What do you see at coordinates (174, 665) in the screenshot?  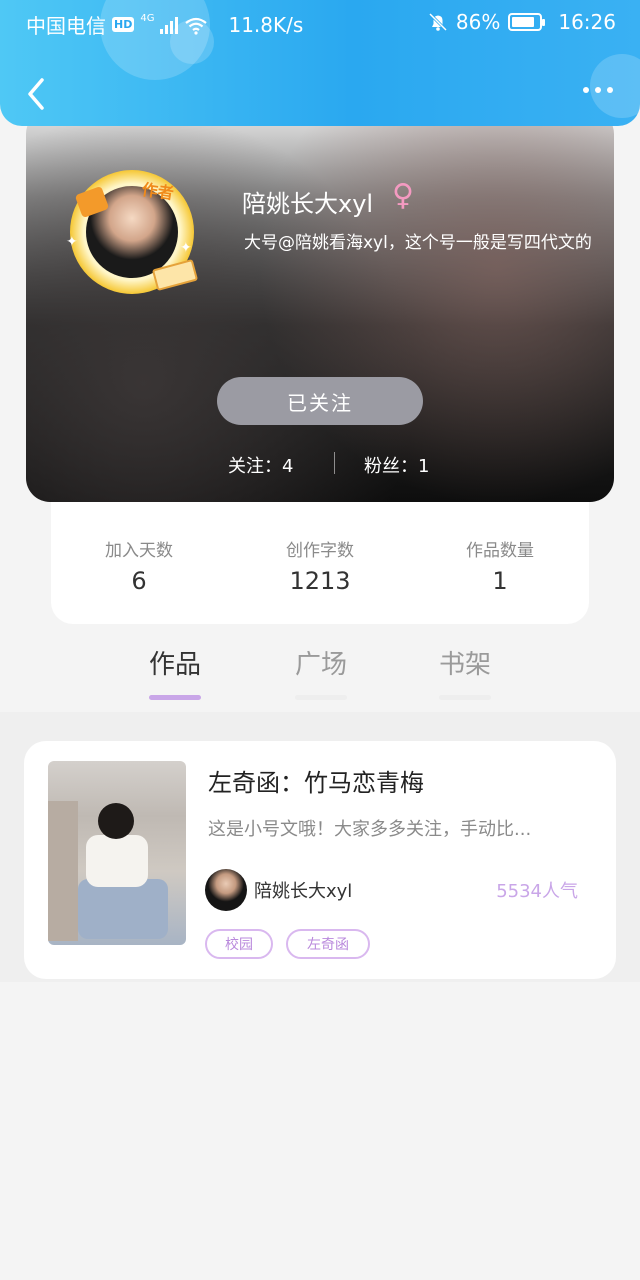 I see `tab-label: 作品` at bounding box center [174, 665].